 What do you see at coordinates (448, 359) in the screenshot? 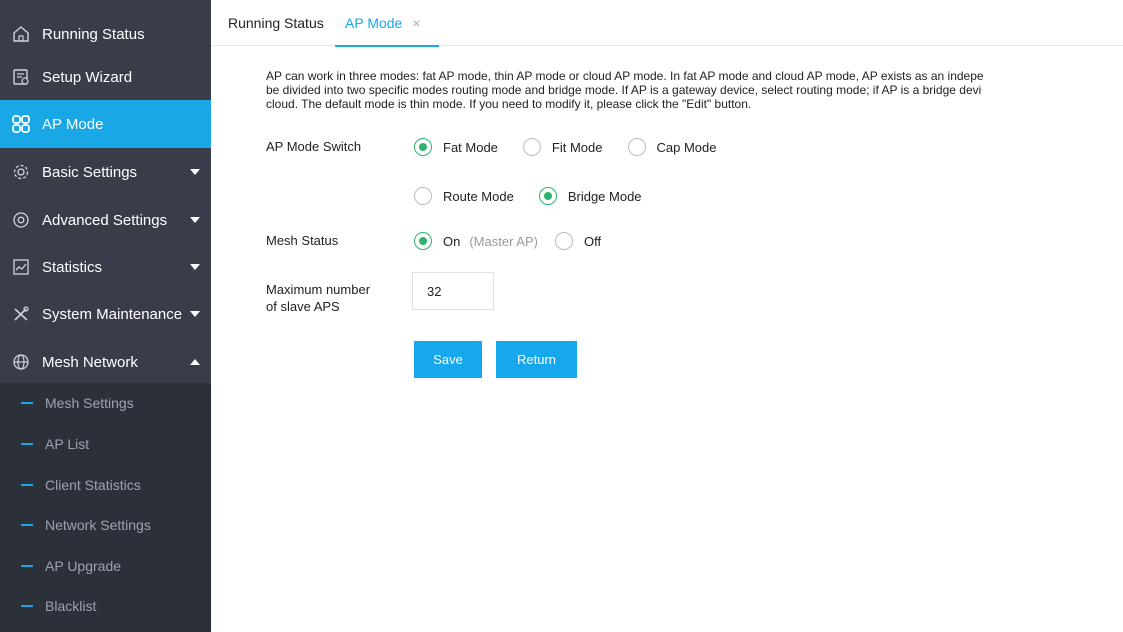
I see `save-button: Save` at bounding box center [448, 359].